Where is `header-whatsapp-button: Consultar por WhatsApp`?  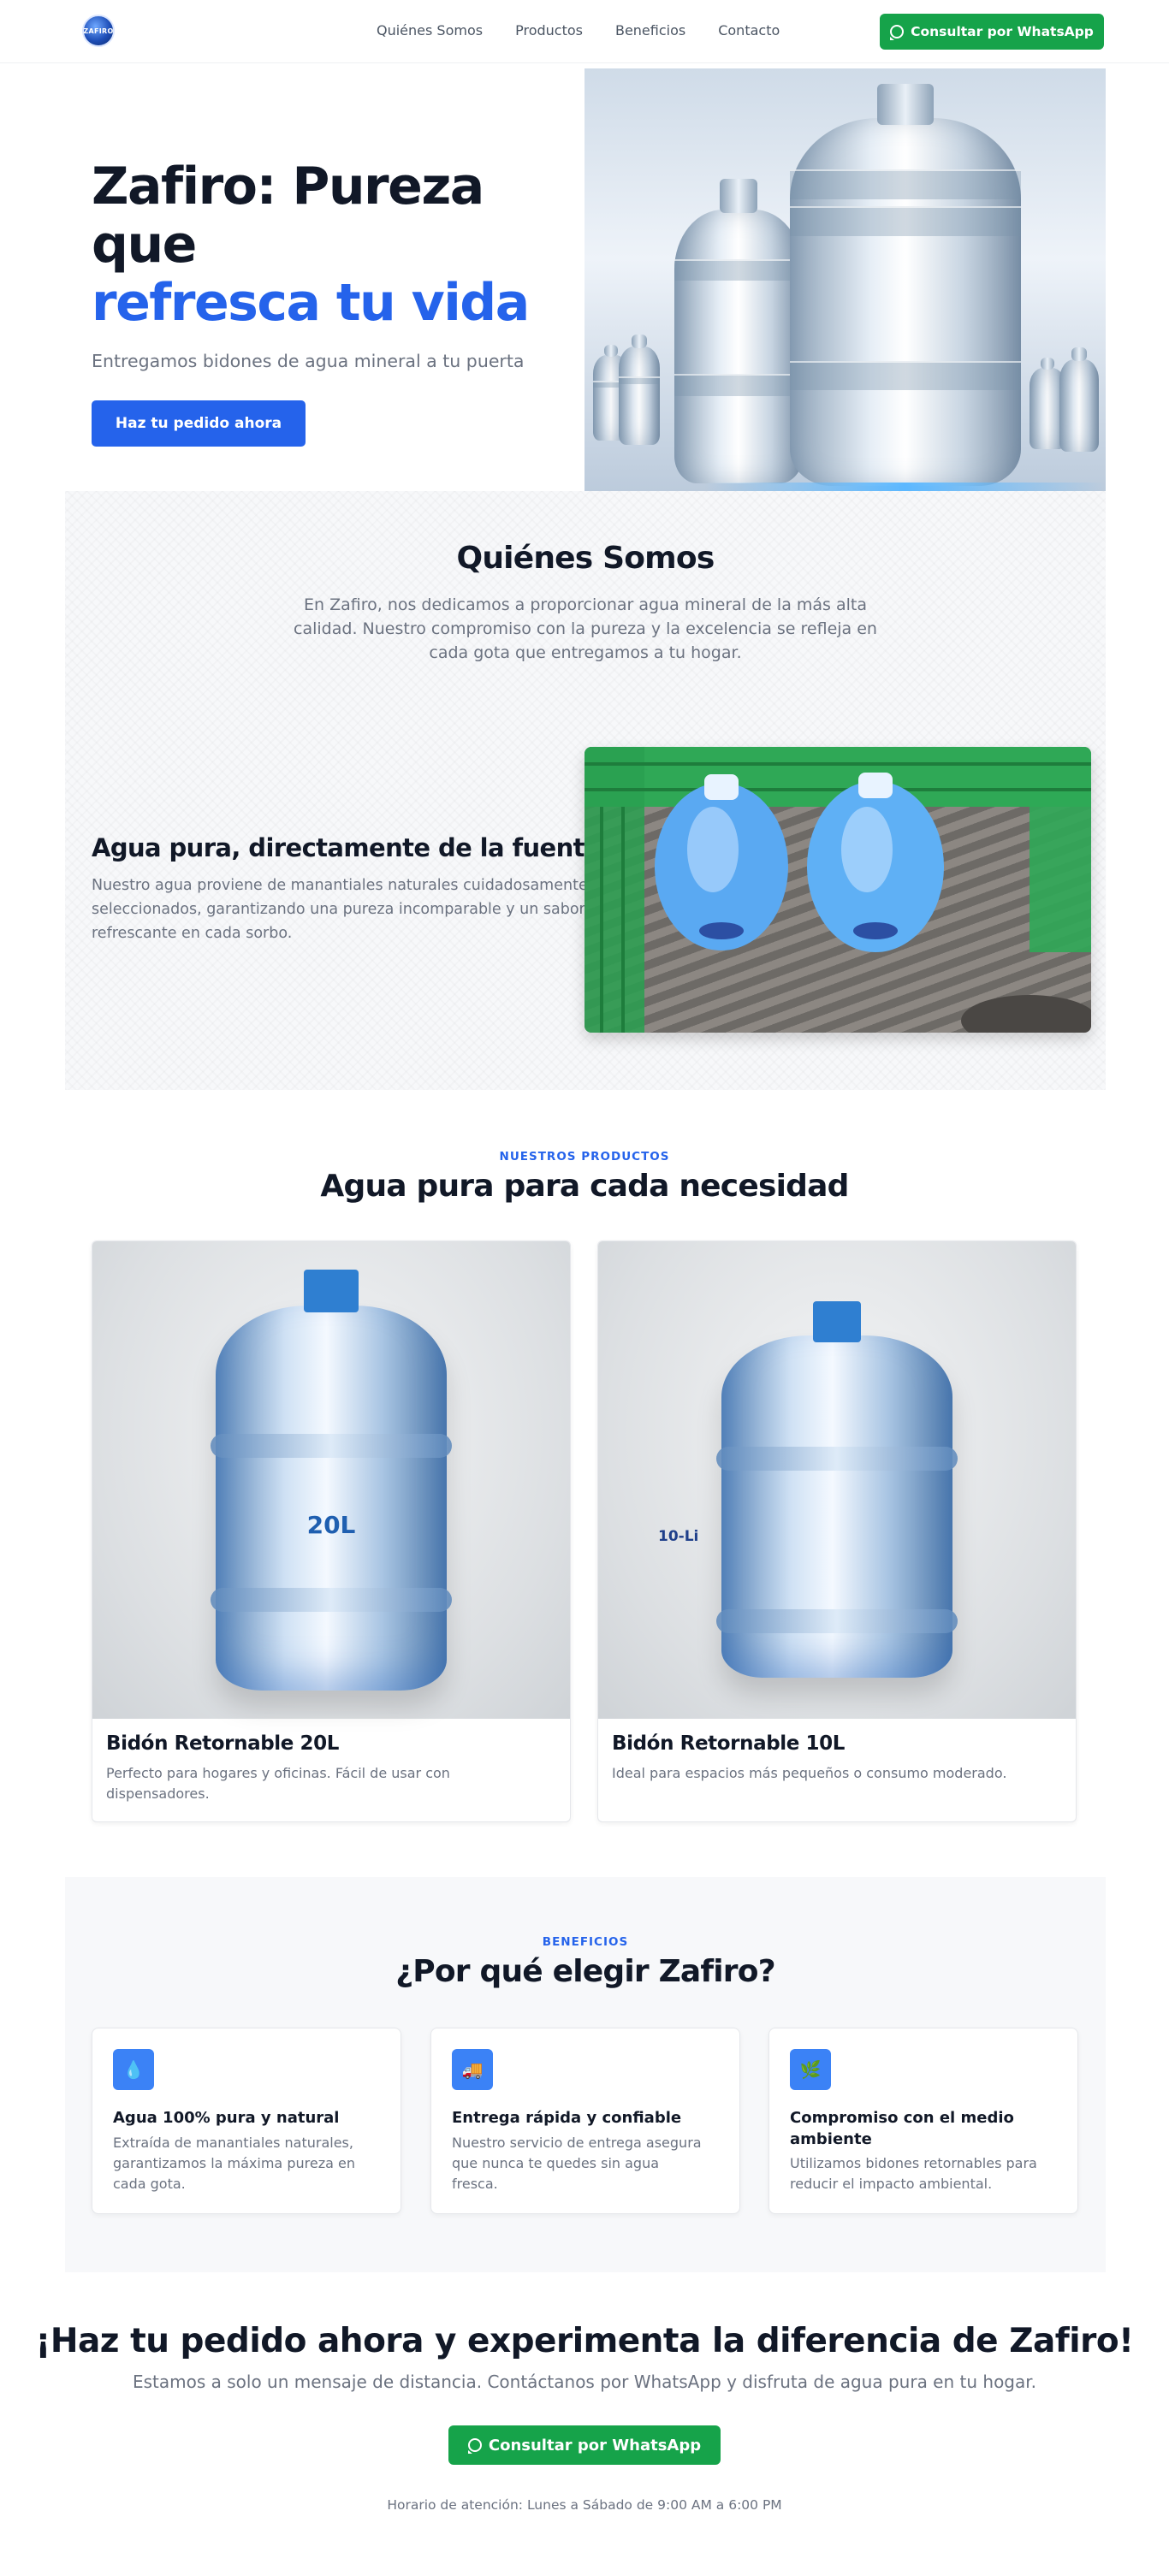 header-whatsapp-button: Consultar por WhatsApp is located at coordinates (992, 32).